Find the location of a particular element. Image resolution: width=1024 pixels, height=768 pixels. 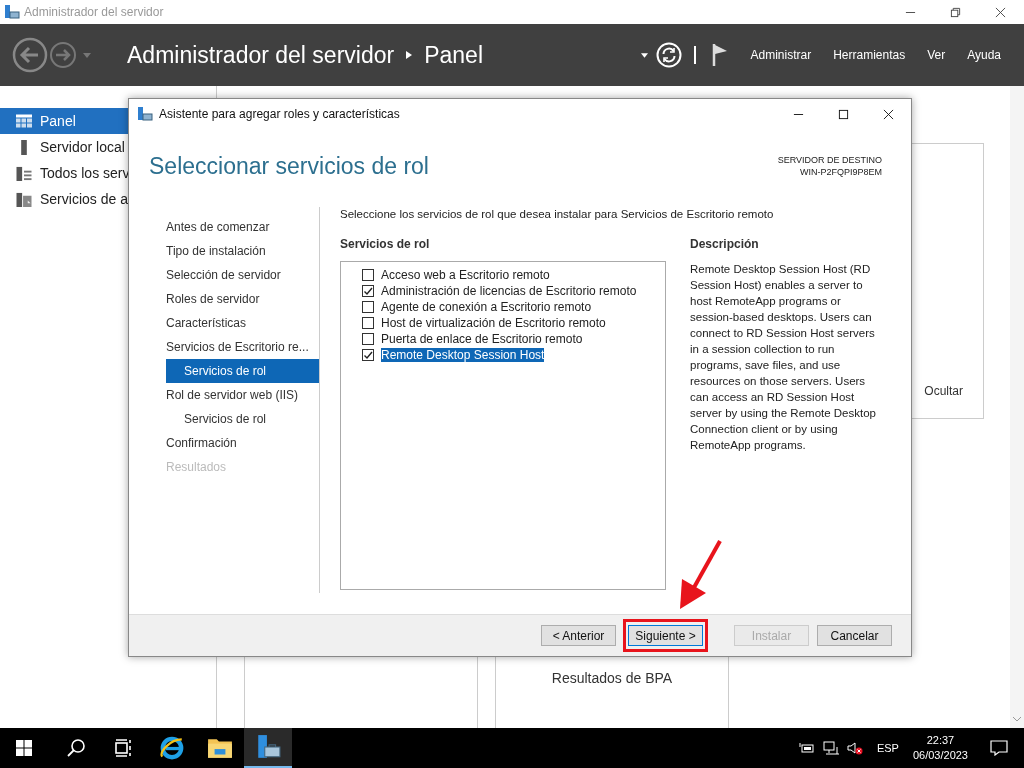

menu-item: Ver is located at coordinates (936, 55).